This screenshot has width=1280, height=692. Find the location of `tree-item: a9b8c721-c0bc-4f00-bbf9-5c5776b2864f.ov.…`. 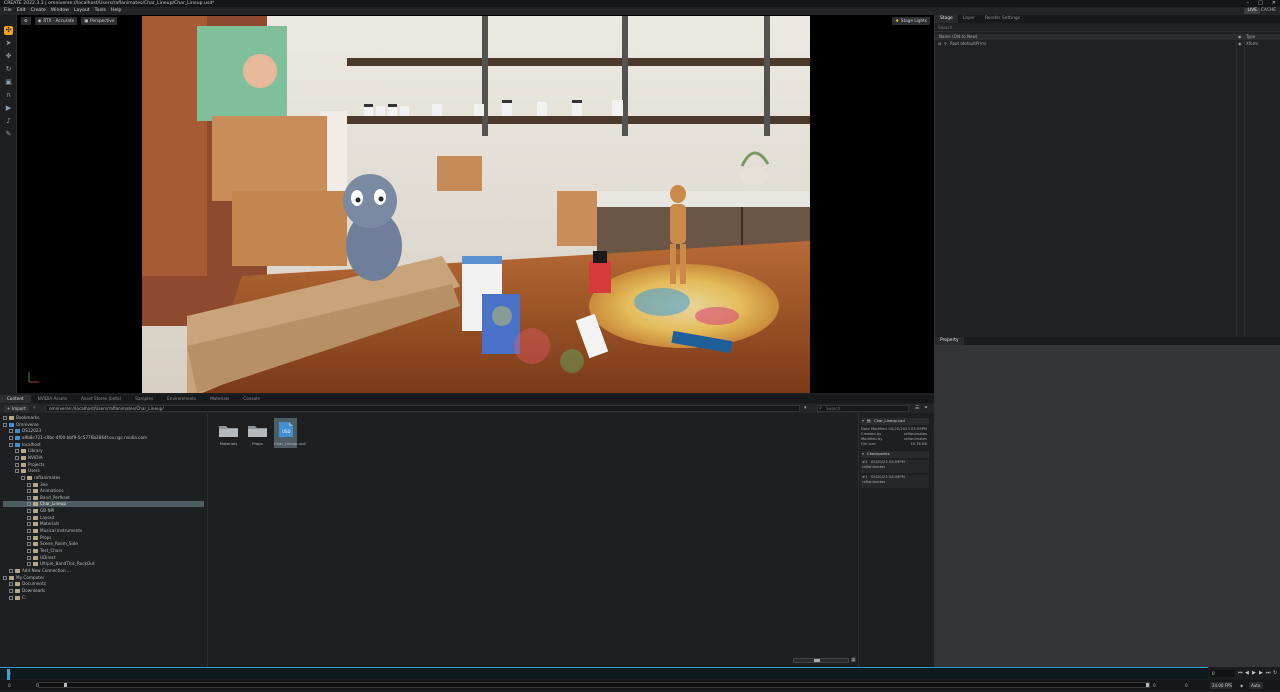

tree-item: a9b8c721-c0bc-4f00-bbf9-5c5776b2864f.ov.… is located at coordinates (103, 438).